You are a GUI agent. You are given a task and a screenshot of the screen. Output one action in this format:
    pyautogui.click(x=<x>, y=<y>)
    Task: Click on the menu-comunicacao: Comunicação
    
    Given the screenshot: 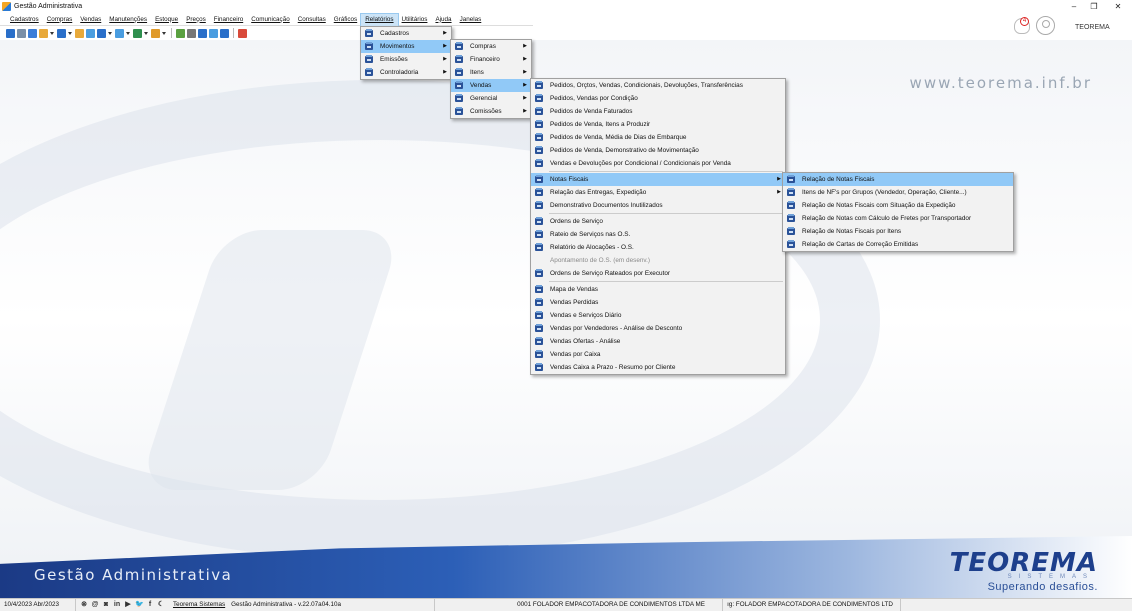 What is the action you would take?
    pyautogui.click(x=270, y=20)
    